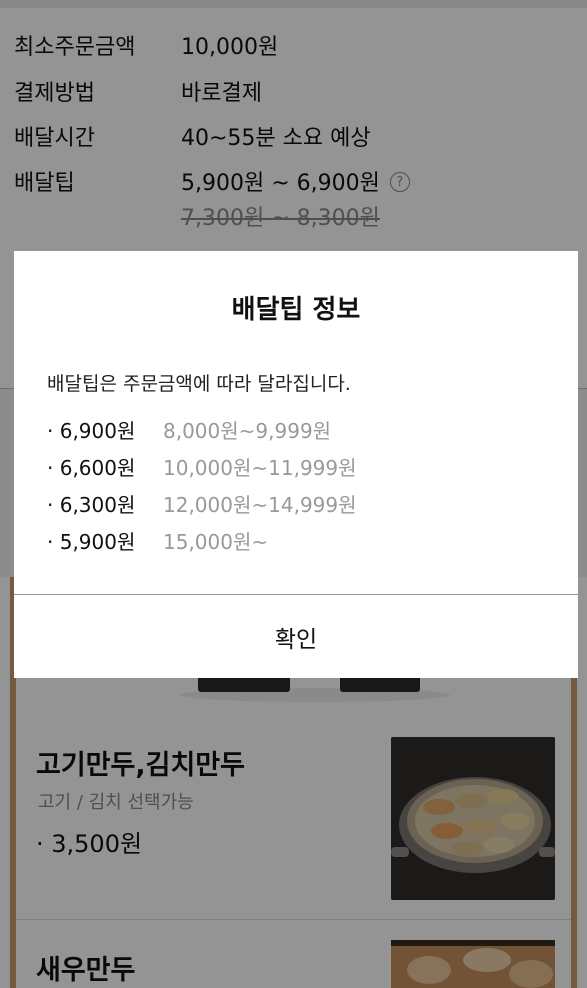 This screenshot has width=587, height=988. Describe the element at coordinates (91, 430) in the screenshot. I see `tip-fee: · 6,900원` at that location.